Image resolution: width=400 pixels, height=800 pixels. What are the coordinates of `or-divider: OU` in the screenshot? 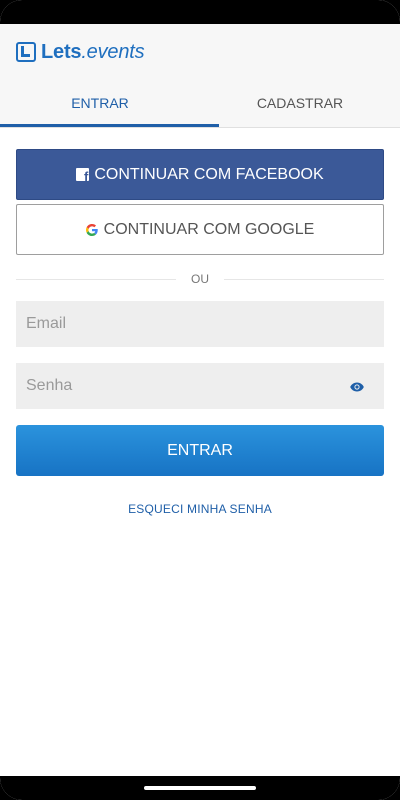 It's located at (200, 279).